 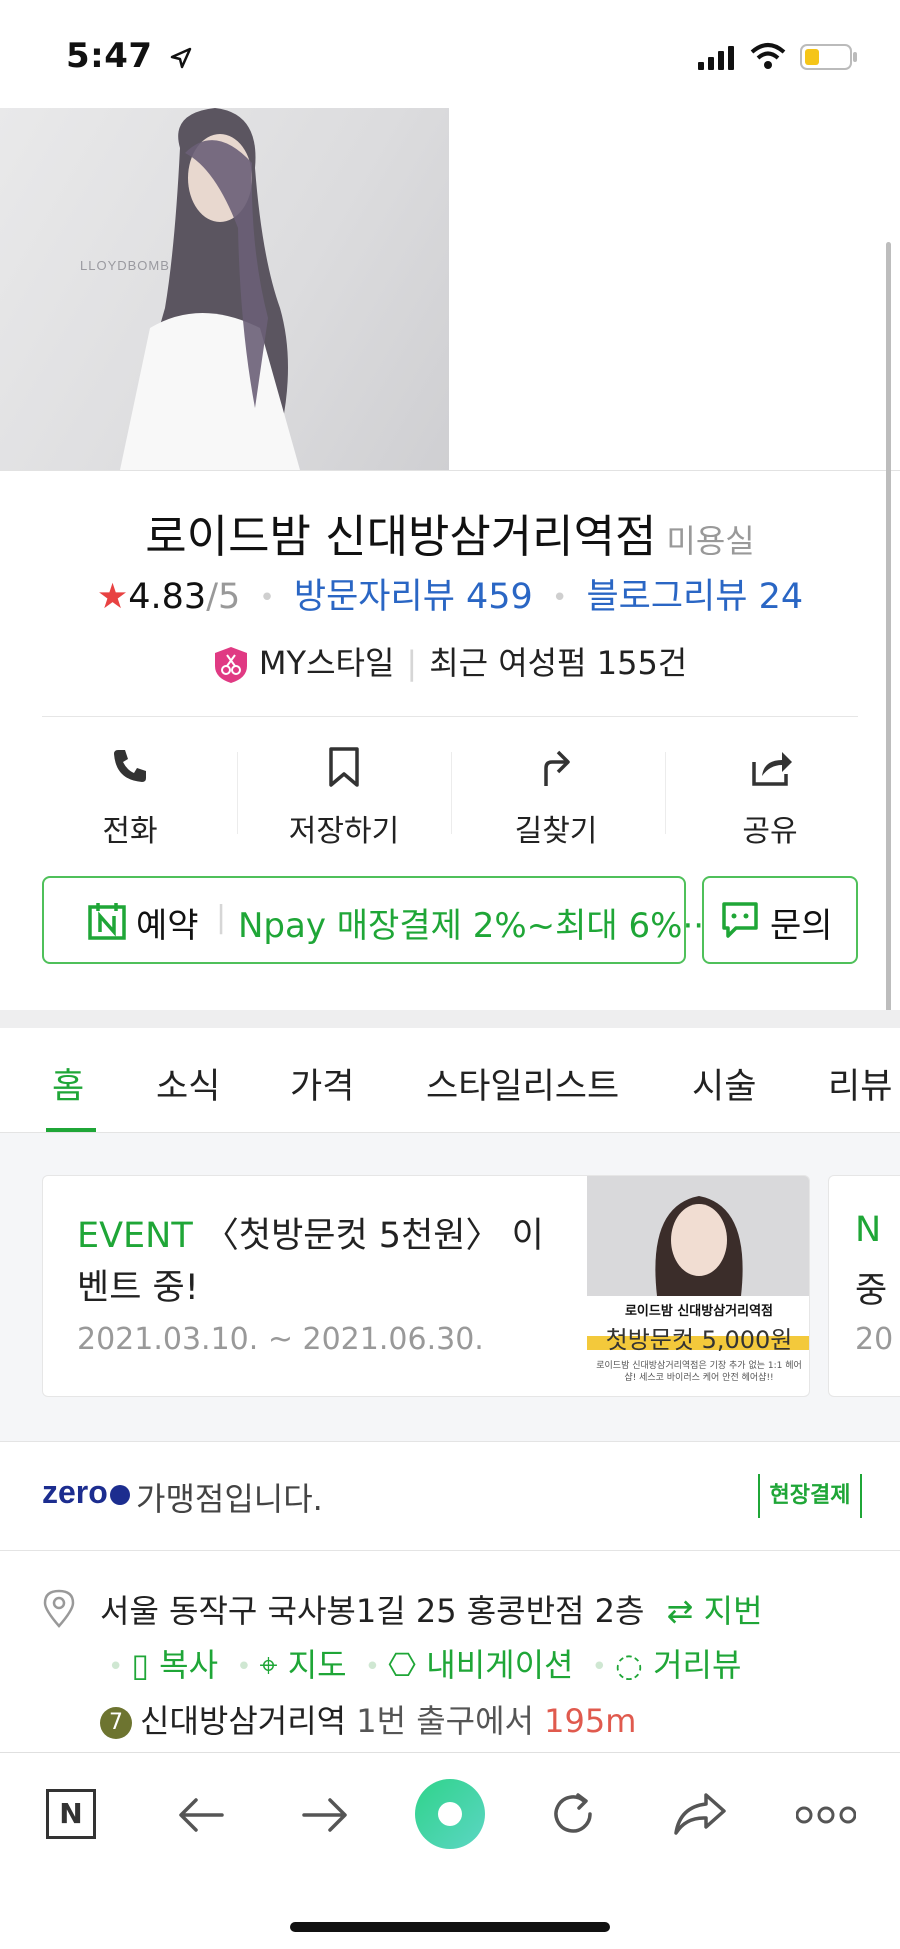 What do you see at coordinates (86, 1492) in the screenshot?
I see `zeropay-logo: zero` at bounding box center [86, 1492].